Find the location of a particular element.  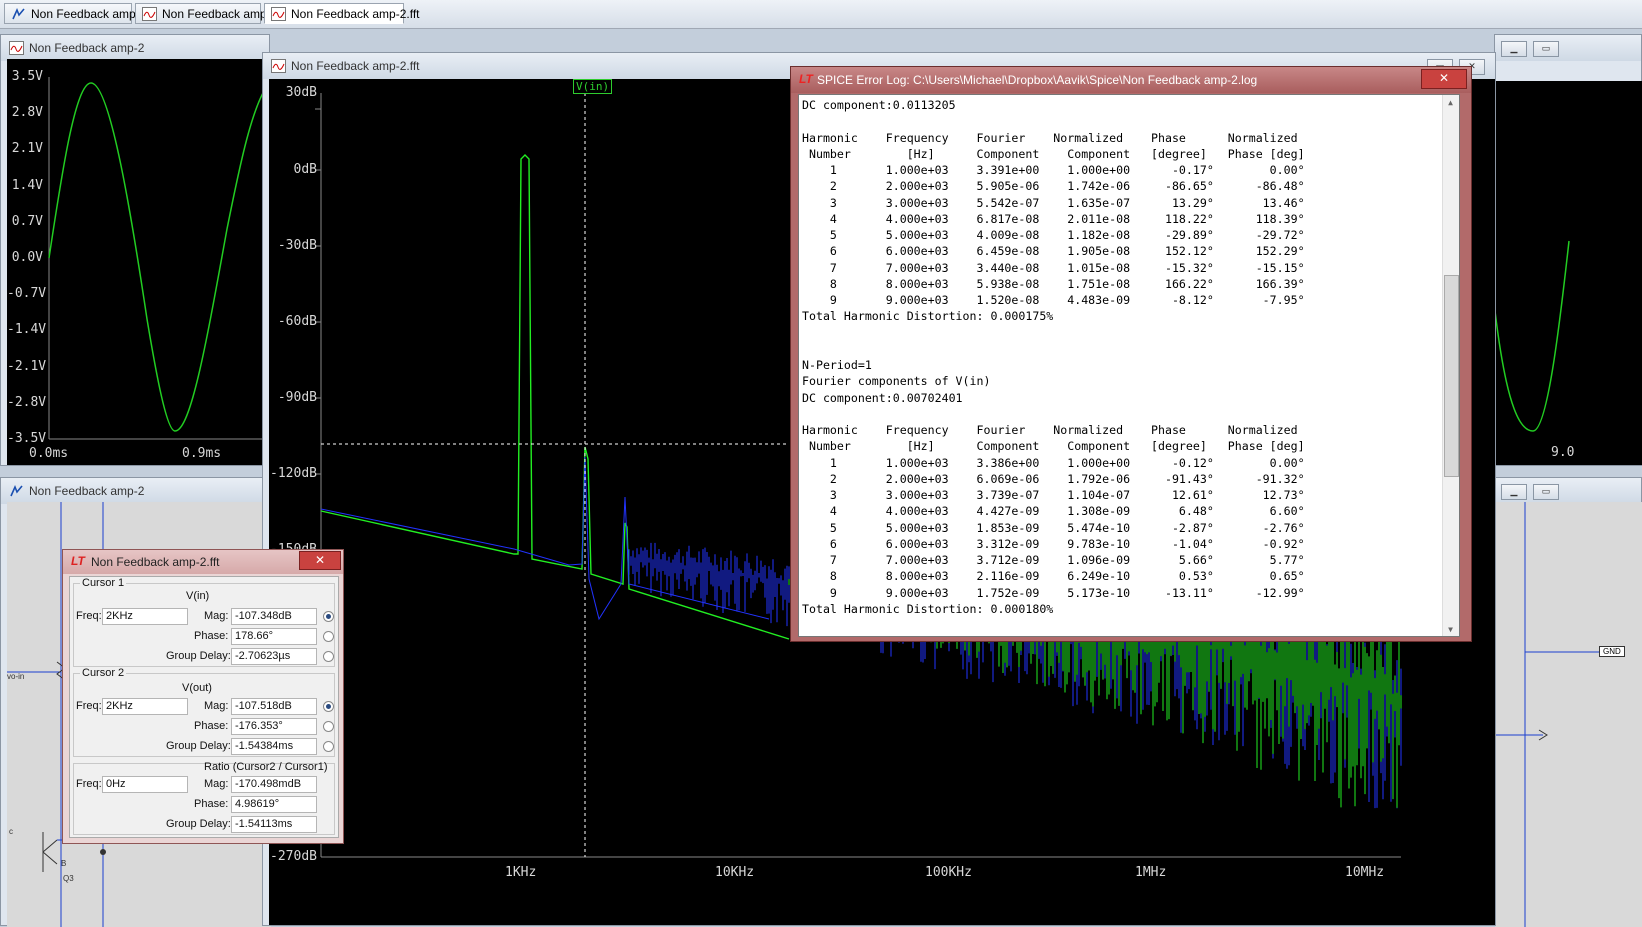

ltspice-logo-icon: LT is located at coordinates (806, 79).